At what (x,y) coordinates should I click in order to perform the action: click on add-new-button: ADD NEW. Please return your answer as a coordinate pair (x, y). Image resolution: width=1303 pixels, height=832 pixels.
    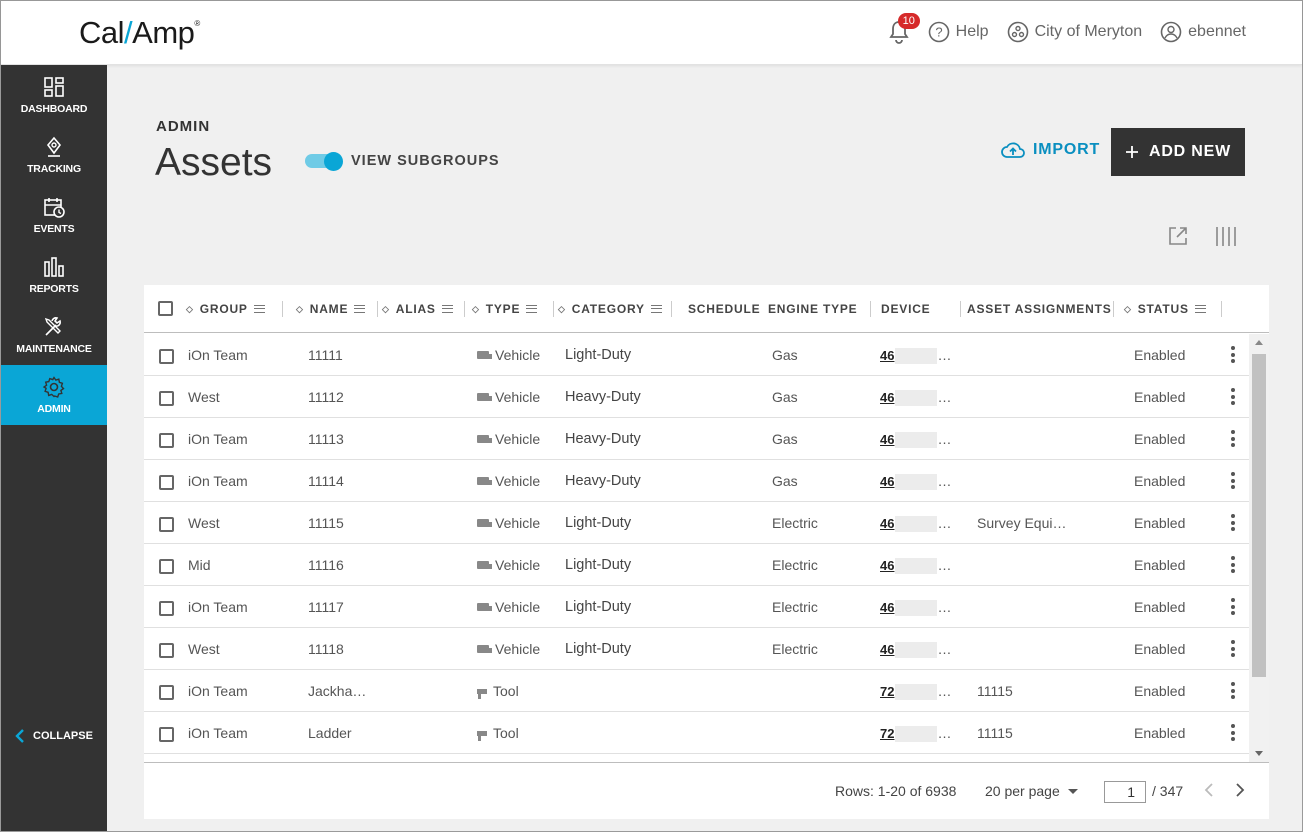
    Looking at the image, I should click on (1178, 152).